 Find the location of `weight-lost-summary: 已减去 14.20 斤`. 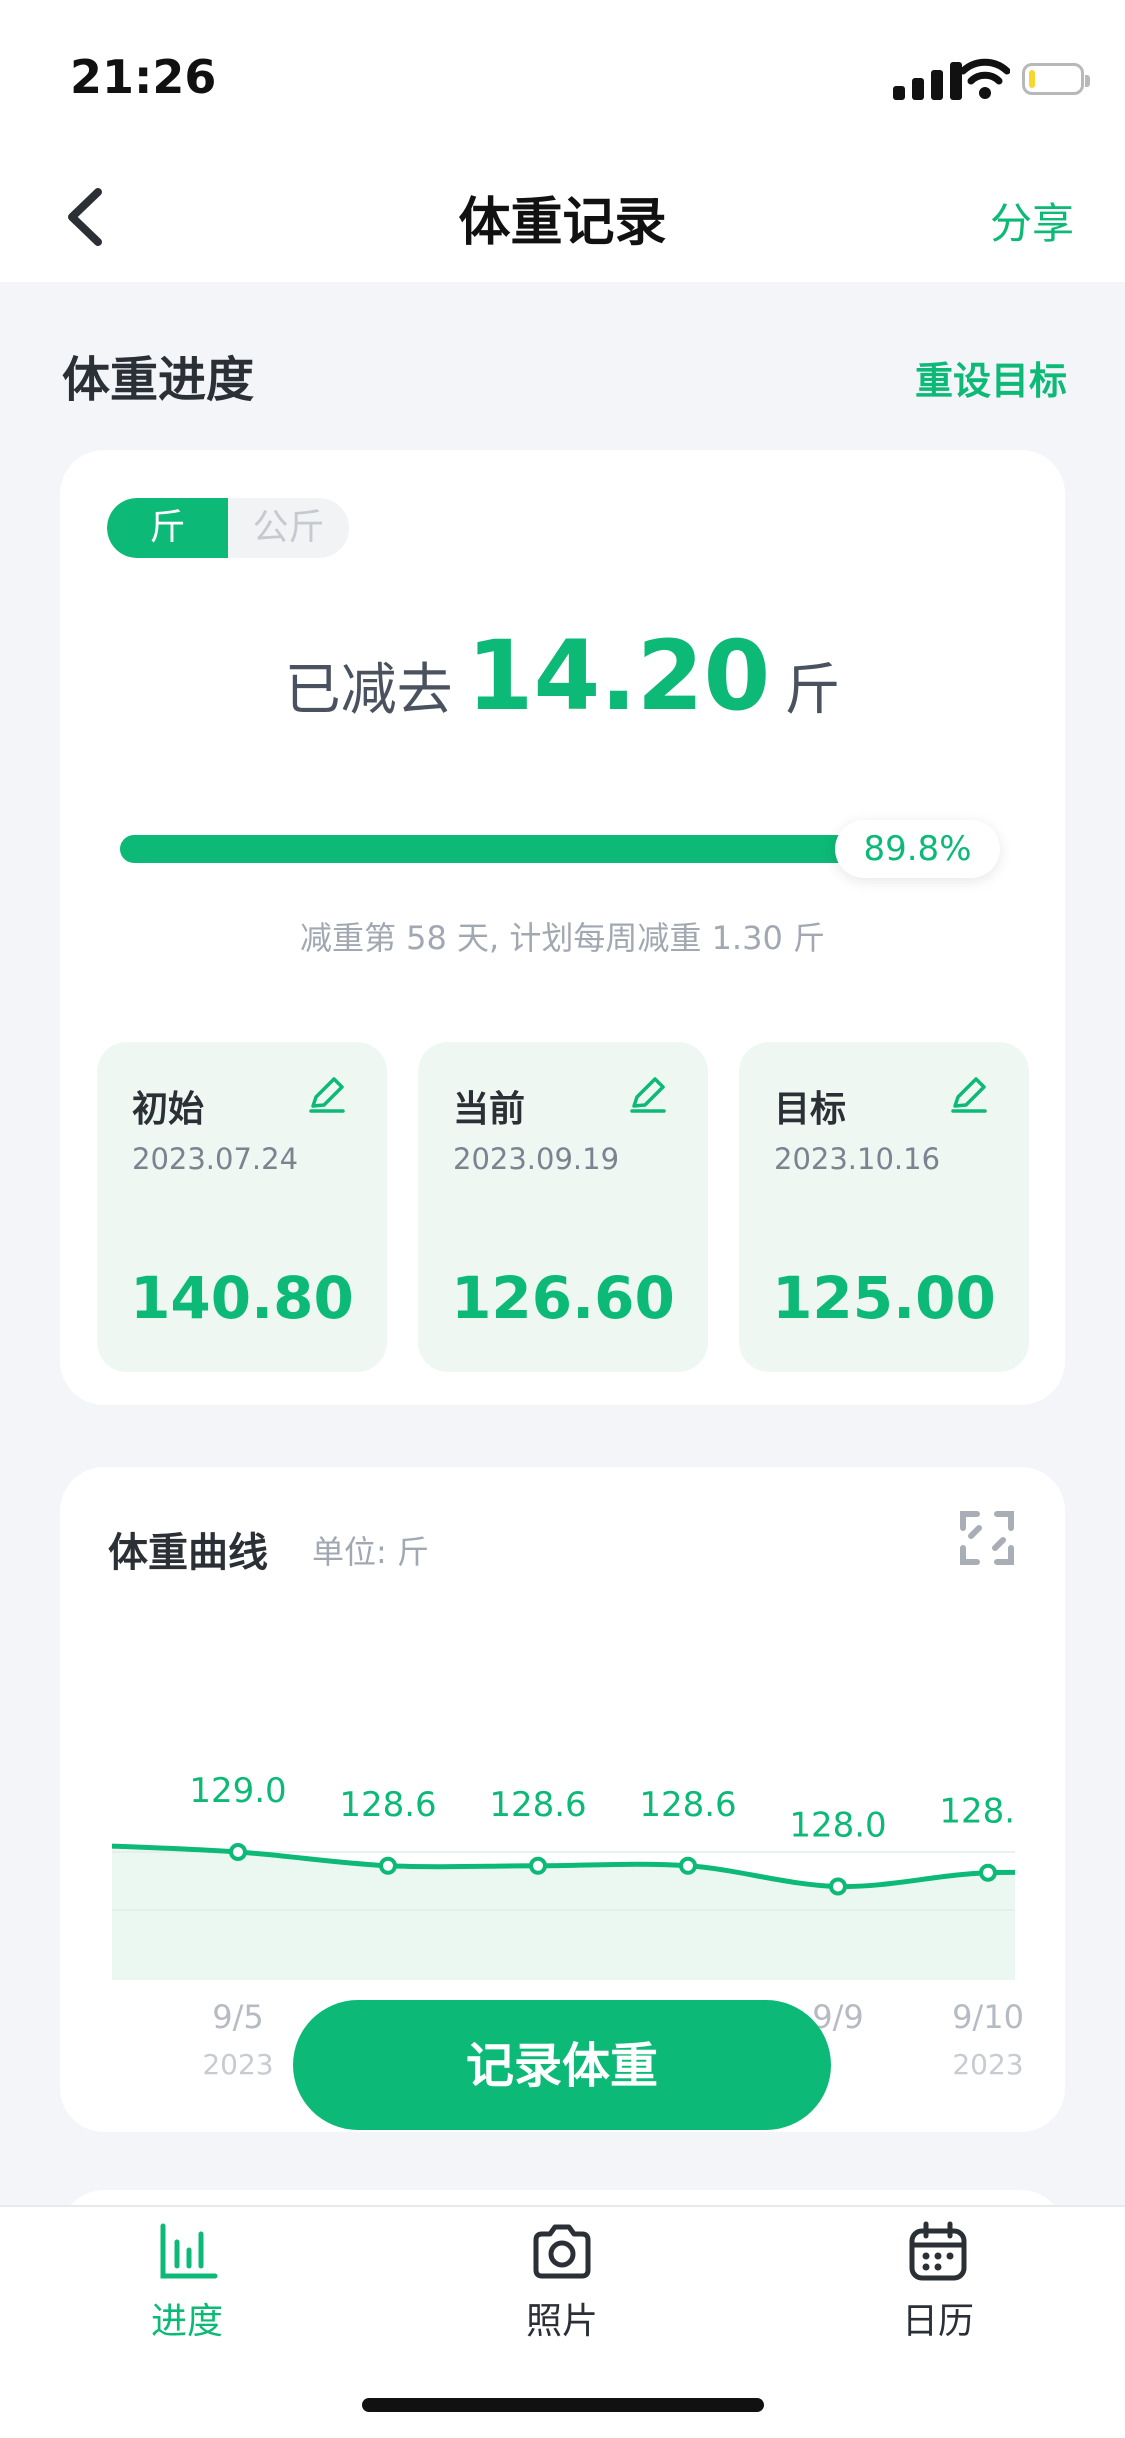

weight-lost-summary: 已减去 14.20 斤 is located at coordinates (562, 676).